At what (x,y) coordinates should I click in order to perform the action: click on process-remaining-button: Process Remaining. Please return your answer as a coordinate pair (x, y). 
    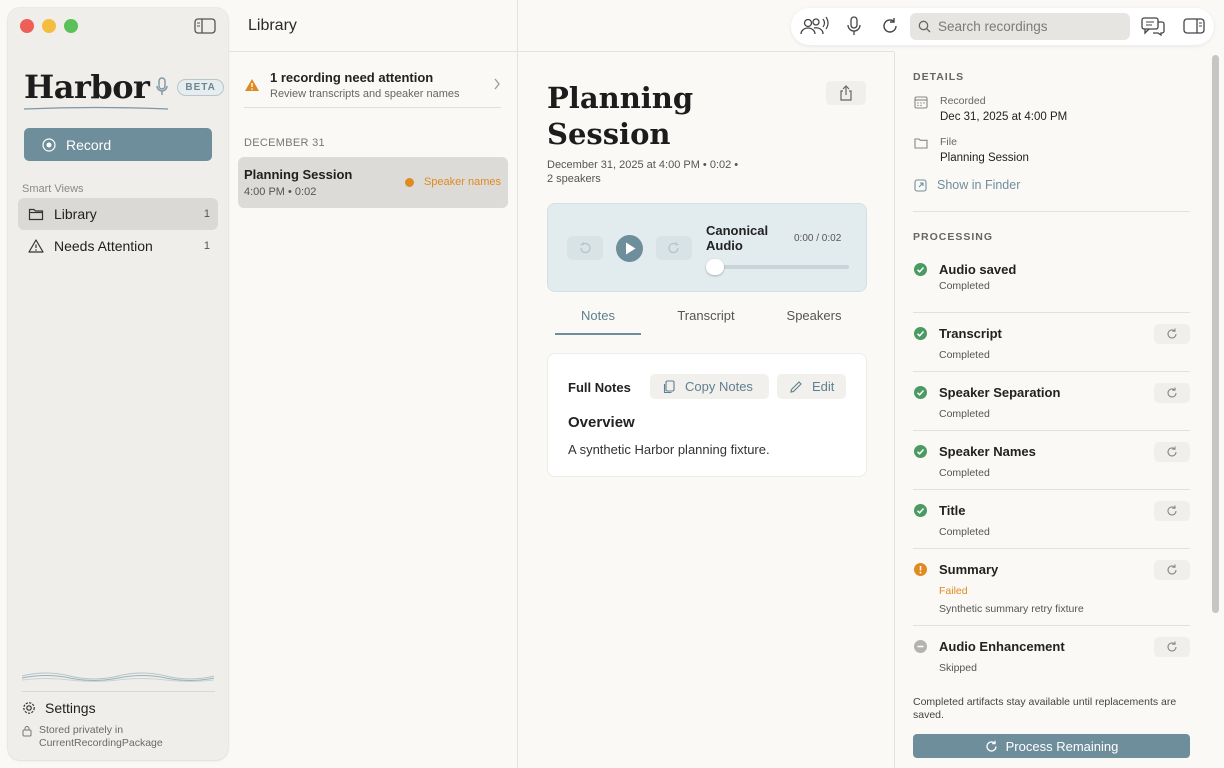
    Looking at the image, I should click on (1051, 746).